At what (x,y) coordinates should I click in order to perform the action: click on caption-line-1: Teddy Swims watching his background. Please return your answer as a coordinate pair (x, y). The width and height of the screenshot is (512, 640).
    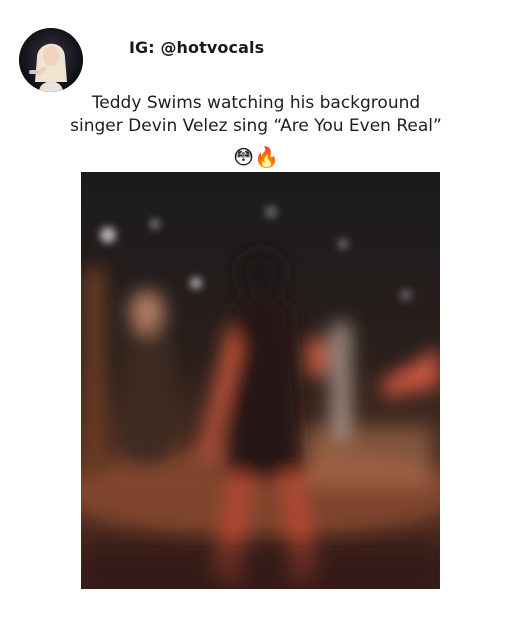
    Looking at the image, I should click on (256, 103).